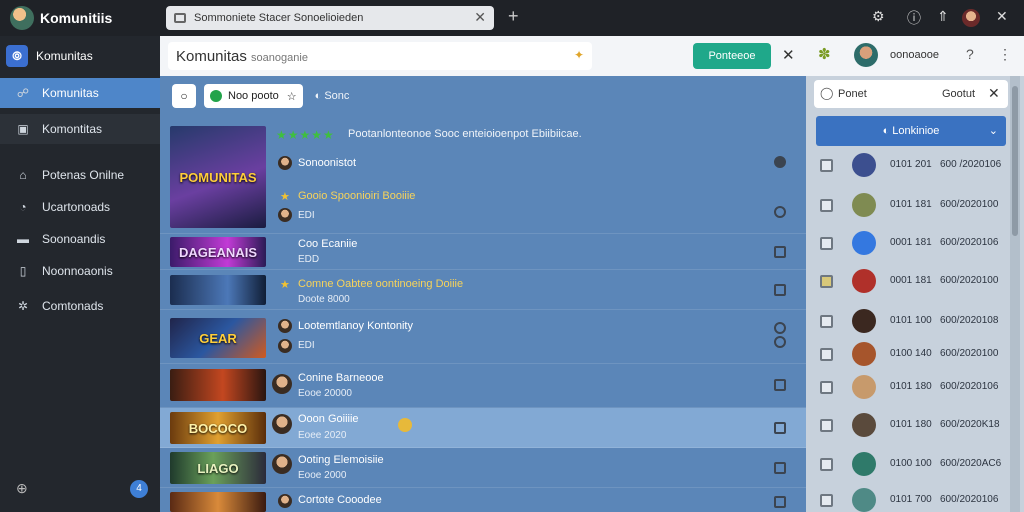 Image resolution: width=1024 pixels, height=512 pixels. Describe the element at coordinates (907, 426) in the screenshot. I see `panel-row: 0101 180 600/2020K18` at that location.